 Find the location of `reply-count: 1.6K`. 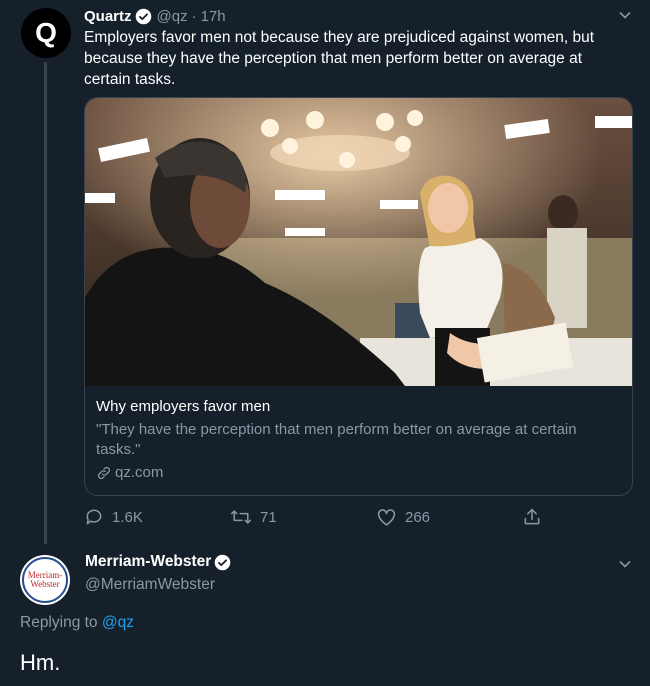

reply-count: 1.6K is located at coordinates (127, 517).